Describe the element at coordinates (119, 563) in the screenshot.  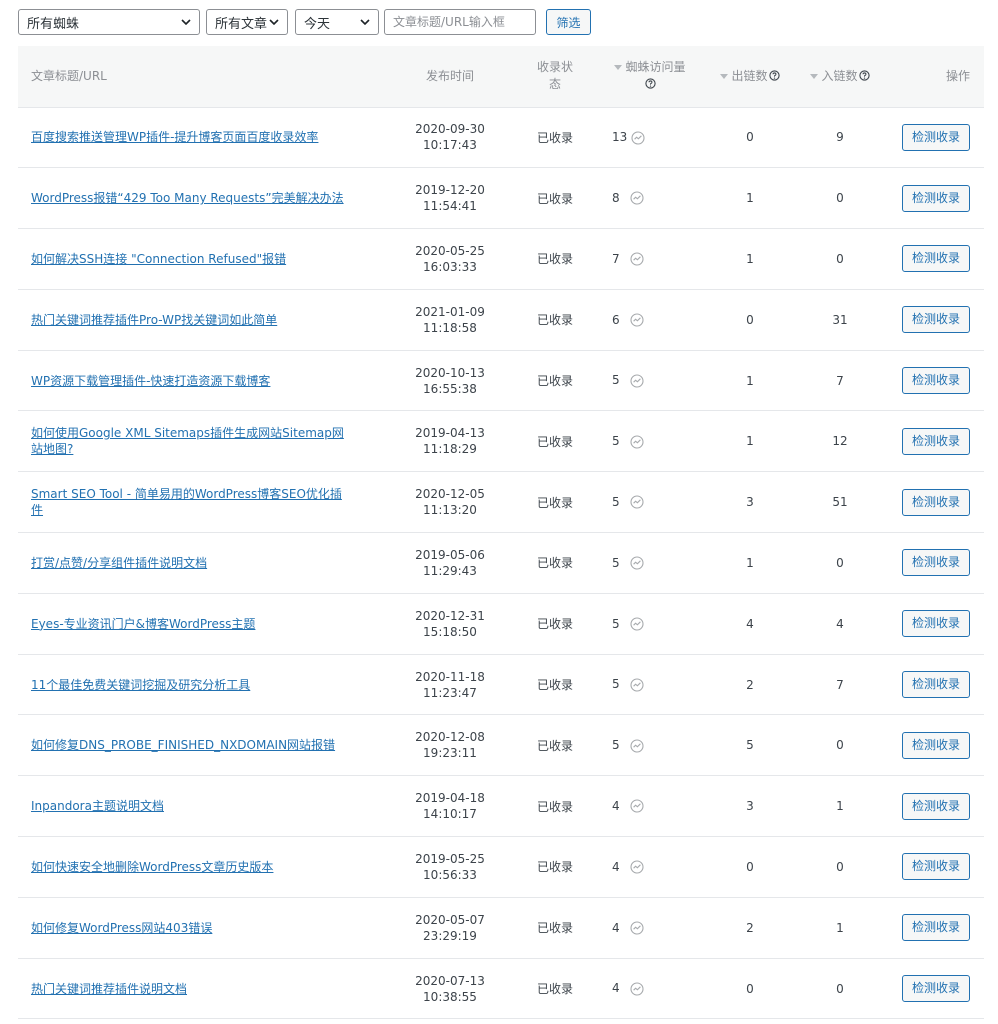
I see `article-link: 打赏/点赞/分享组件插件说明文档` at that location.